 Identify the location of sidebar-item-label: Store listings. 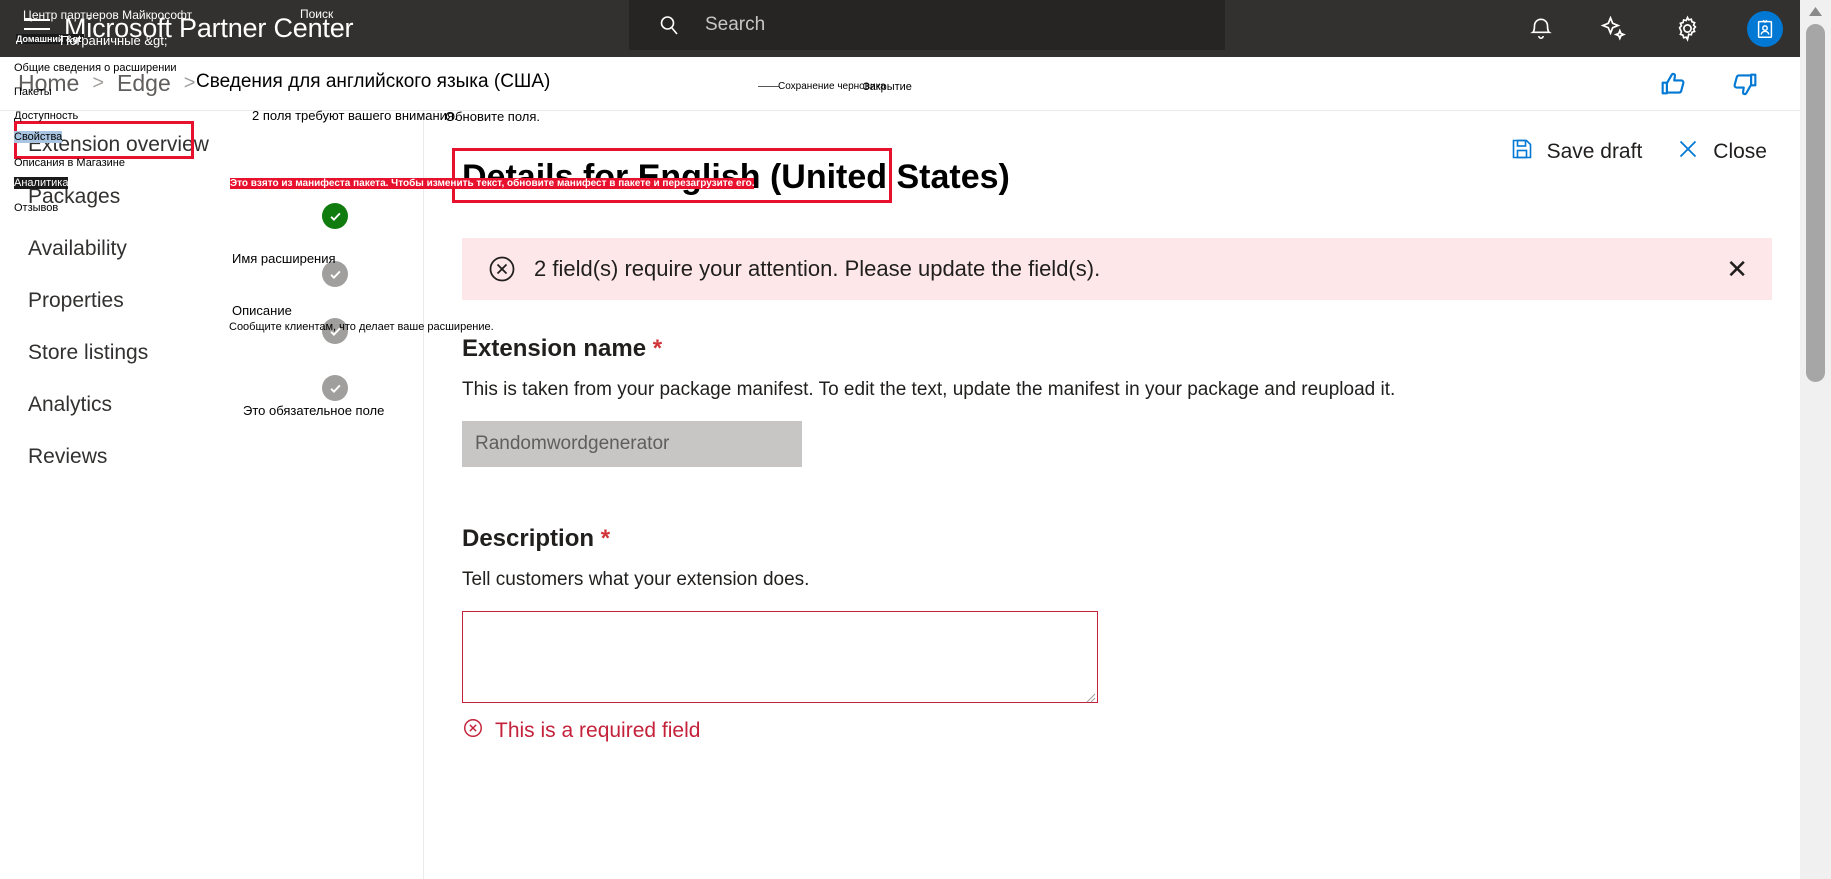
(88, 352).